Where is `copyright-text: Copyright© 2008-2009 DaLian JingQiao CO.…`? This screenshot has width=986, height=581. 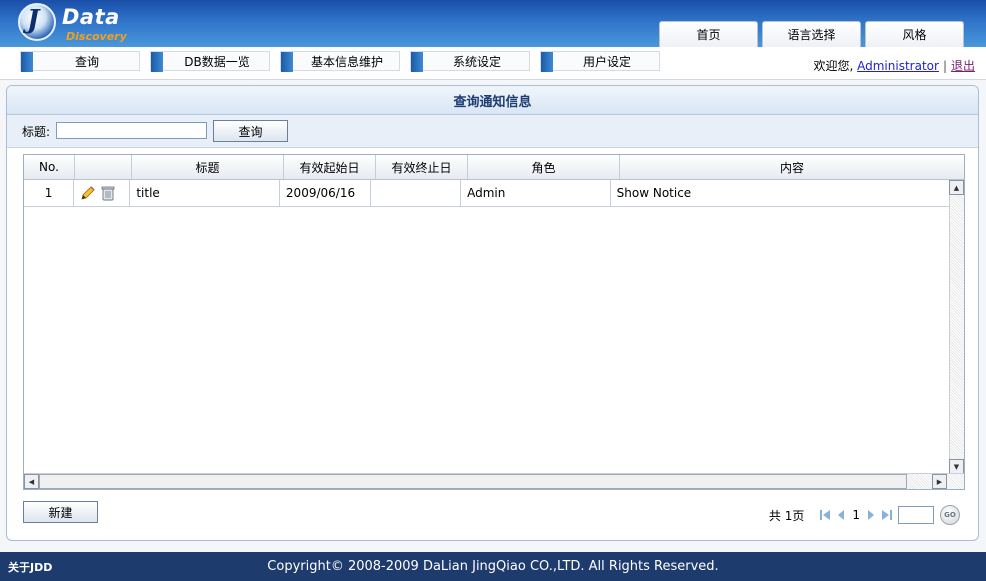 copyright-text: Copyright© 2008-2009 DaLian JingQiao CO.… is located at coordinates (493, 566).